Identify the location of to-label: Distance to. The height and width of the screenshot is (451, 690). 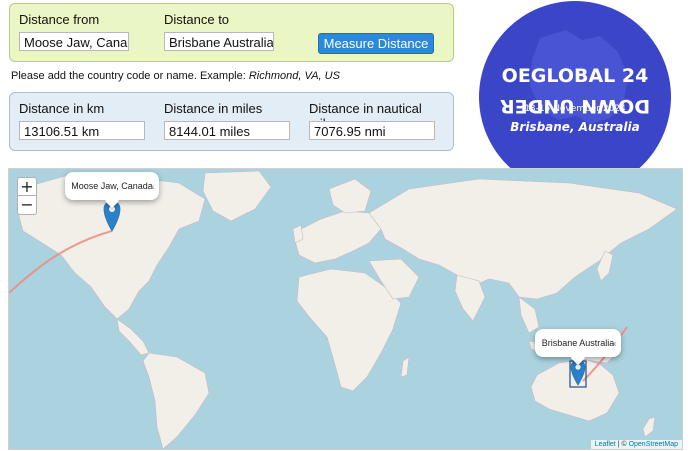
(197, 19).